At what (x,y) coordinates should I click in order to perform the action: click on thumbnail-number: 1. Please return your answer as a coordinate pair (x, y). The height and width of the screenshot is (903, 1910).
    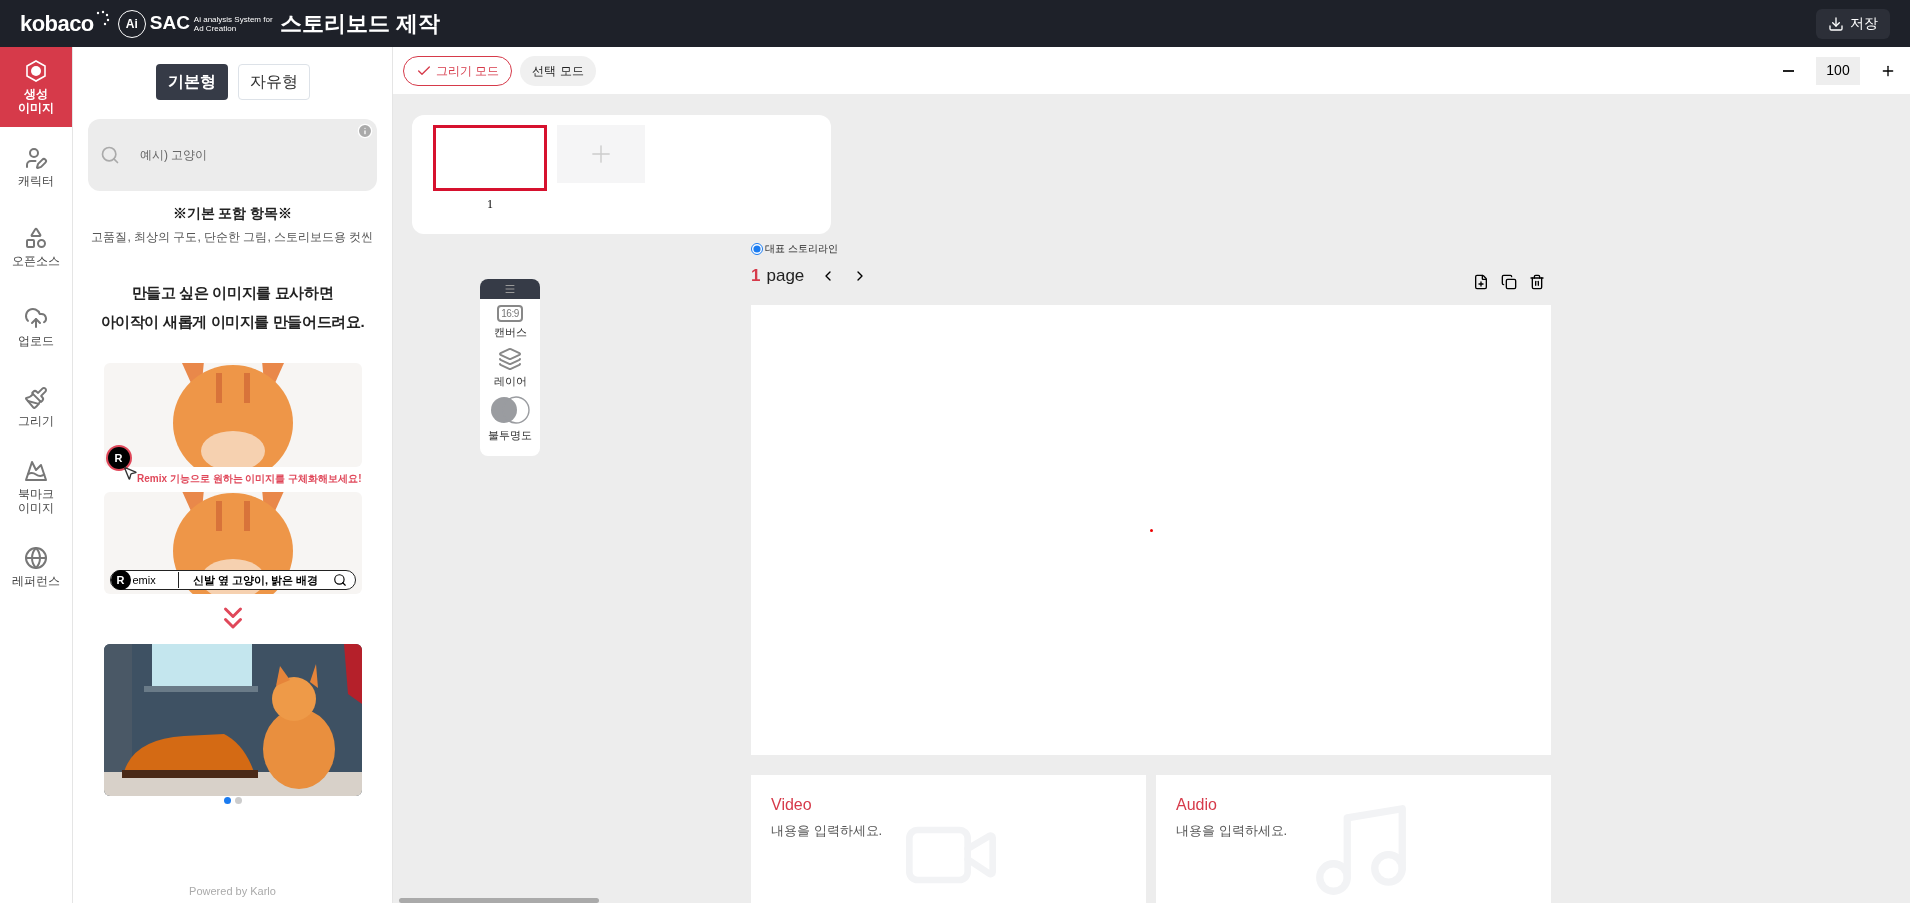
    Looking at the image, I should click on (490, 204).